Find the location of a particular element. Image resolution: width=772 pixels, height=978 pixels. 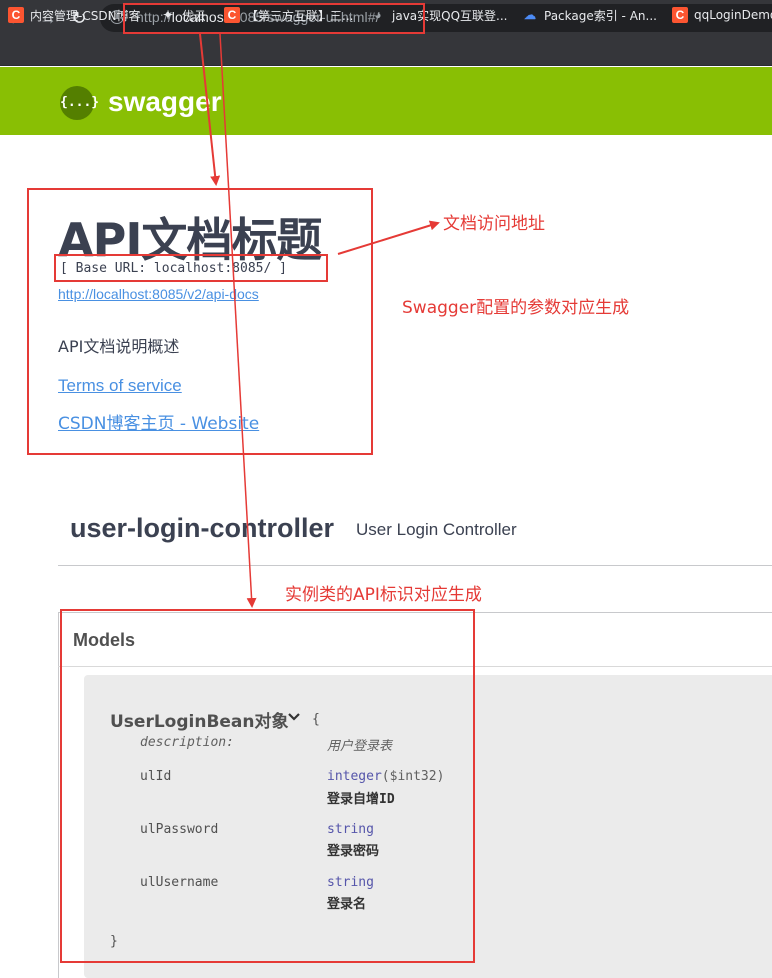

bookmark-label: qqLoginDemo is located at coordinates (733, 15).